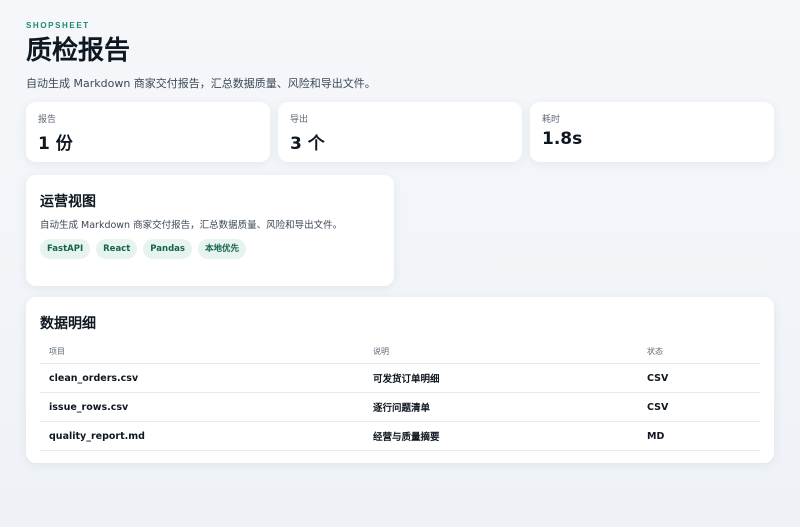  Describe the element at coordinates (501, 407) in the screenshot. I see `cell-desc: 逐行问题清单` at that location.